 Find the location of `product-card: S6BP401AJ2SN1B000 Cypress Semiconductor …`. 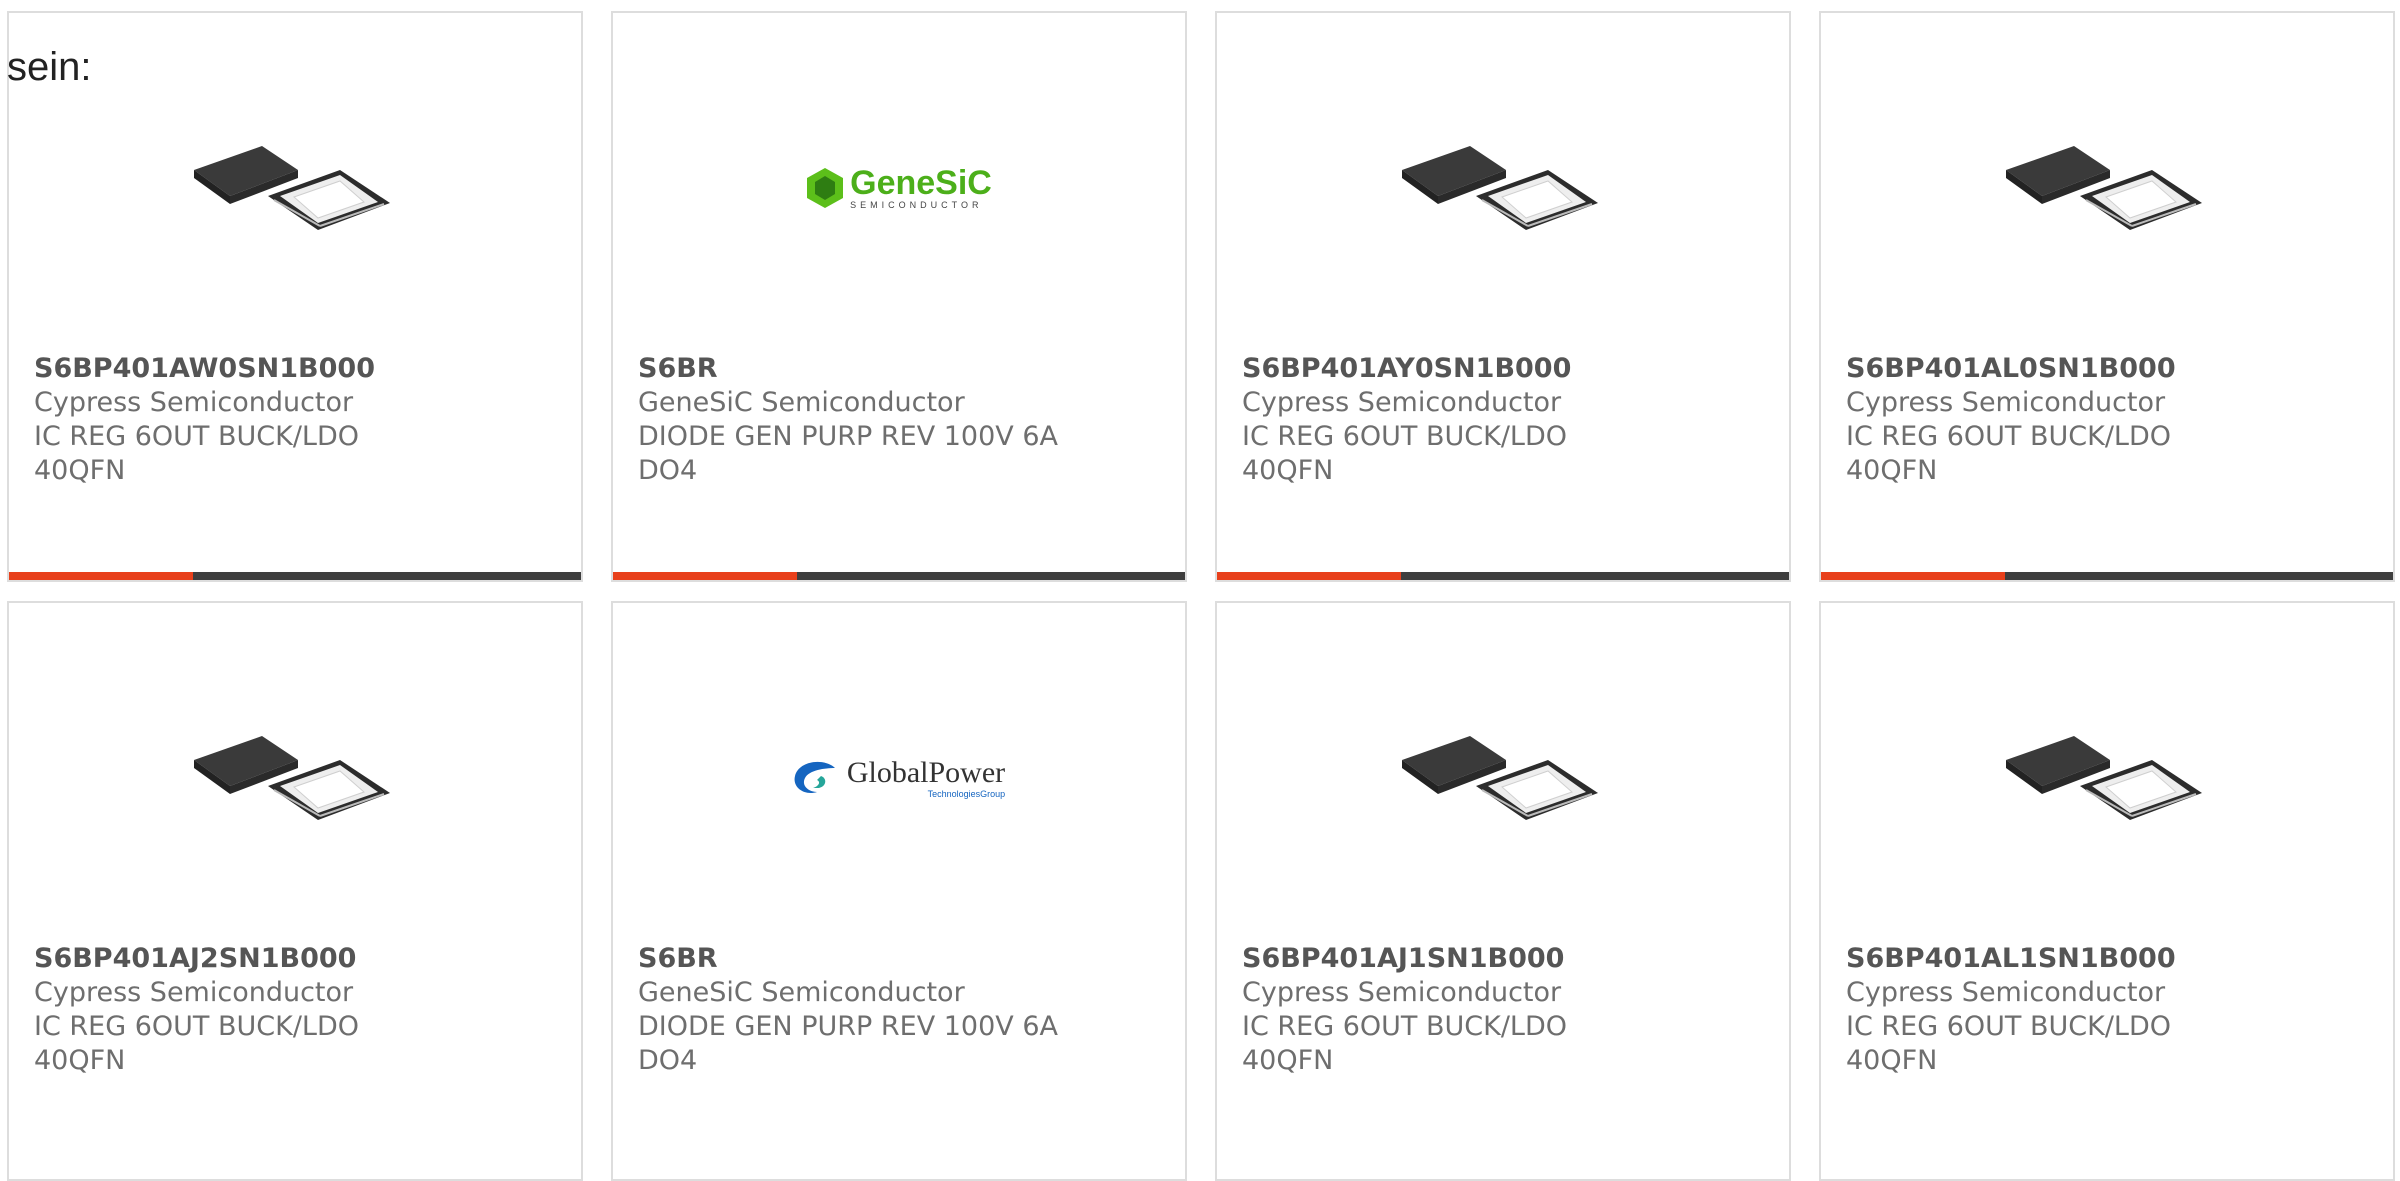

product-card: S6BP401AJ2SN1B000 Cypress Semiconductor … is located at coordinates (295, 891).